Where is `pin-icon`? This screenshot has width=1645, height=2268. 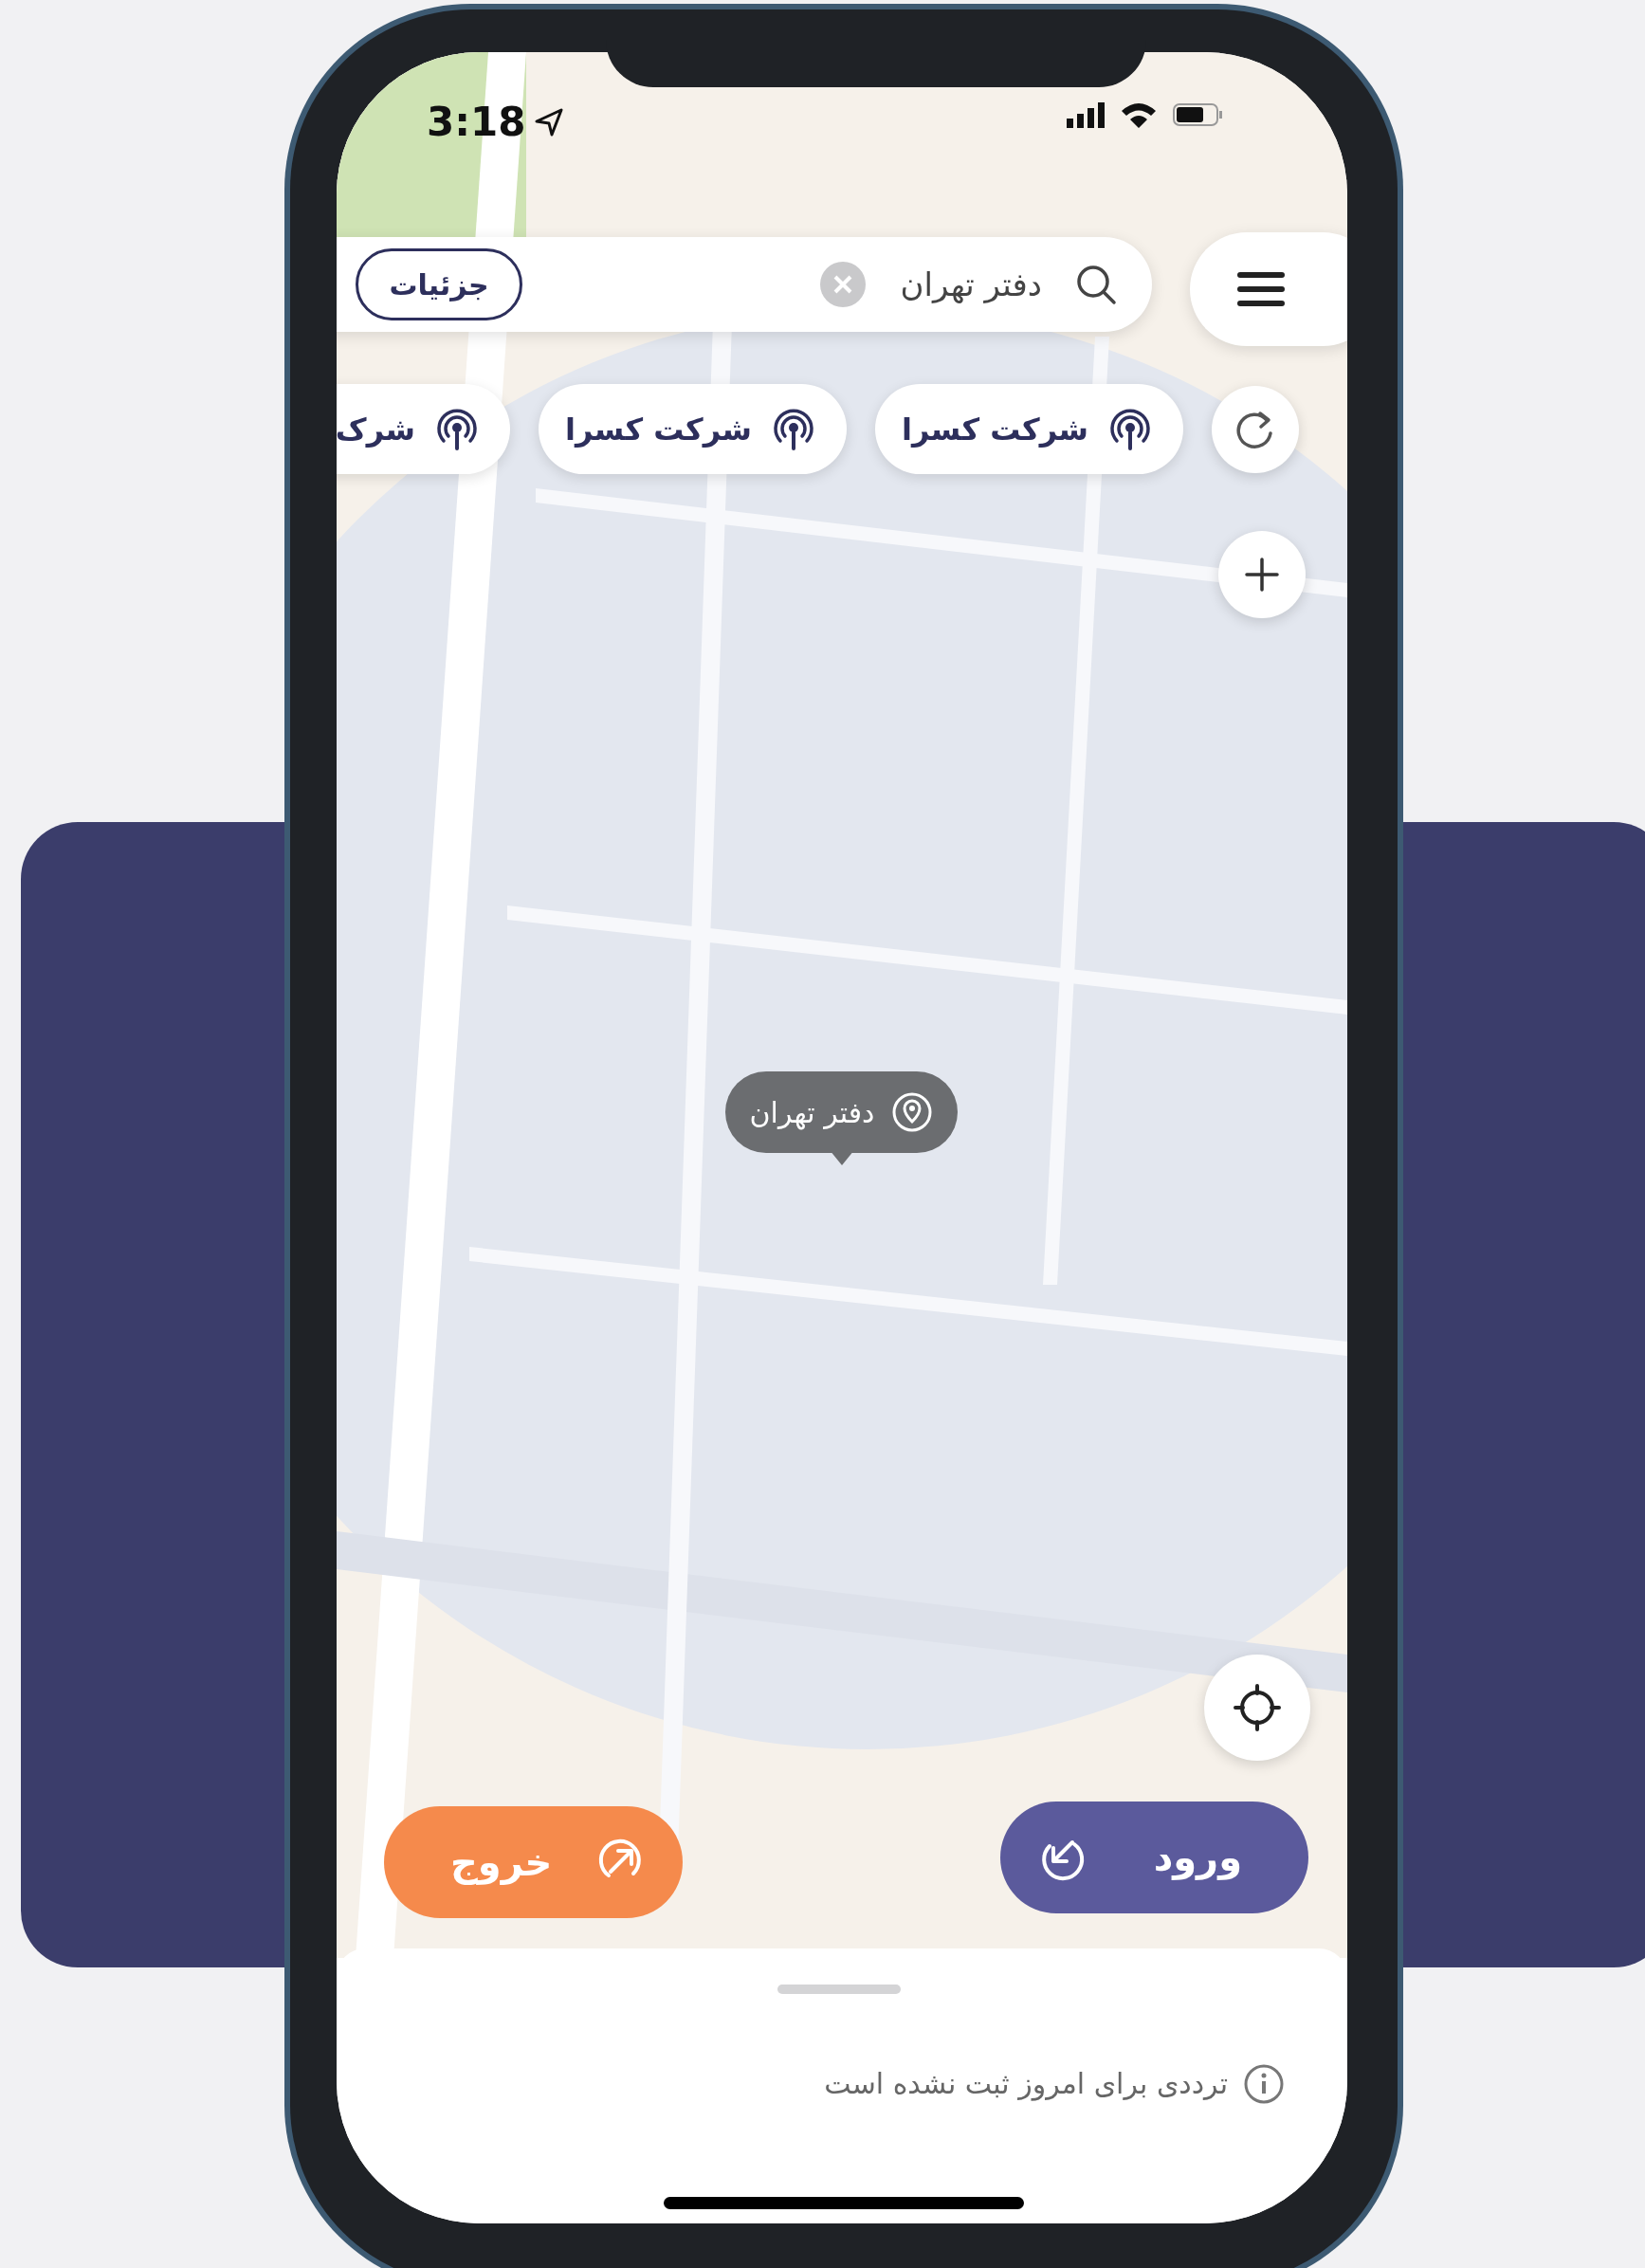 pin-icon is located at coordinates (912, 1112).